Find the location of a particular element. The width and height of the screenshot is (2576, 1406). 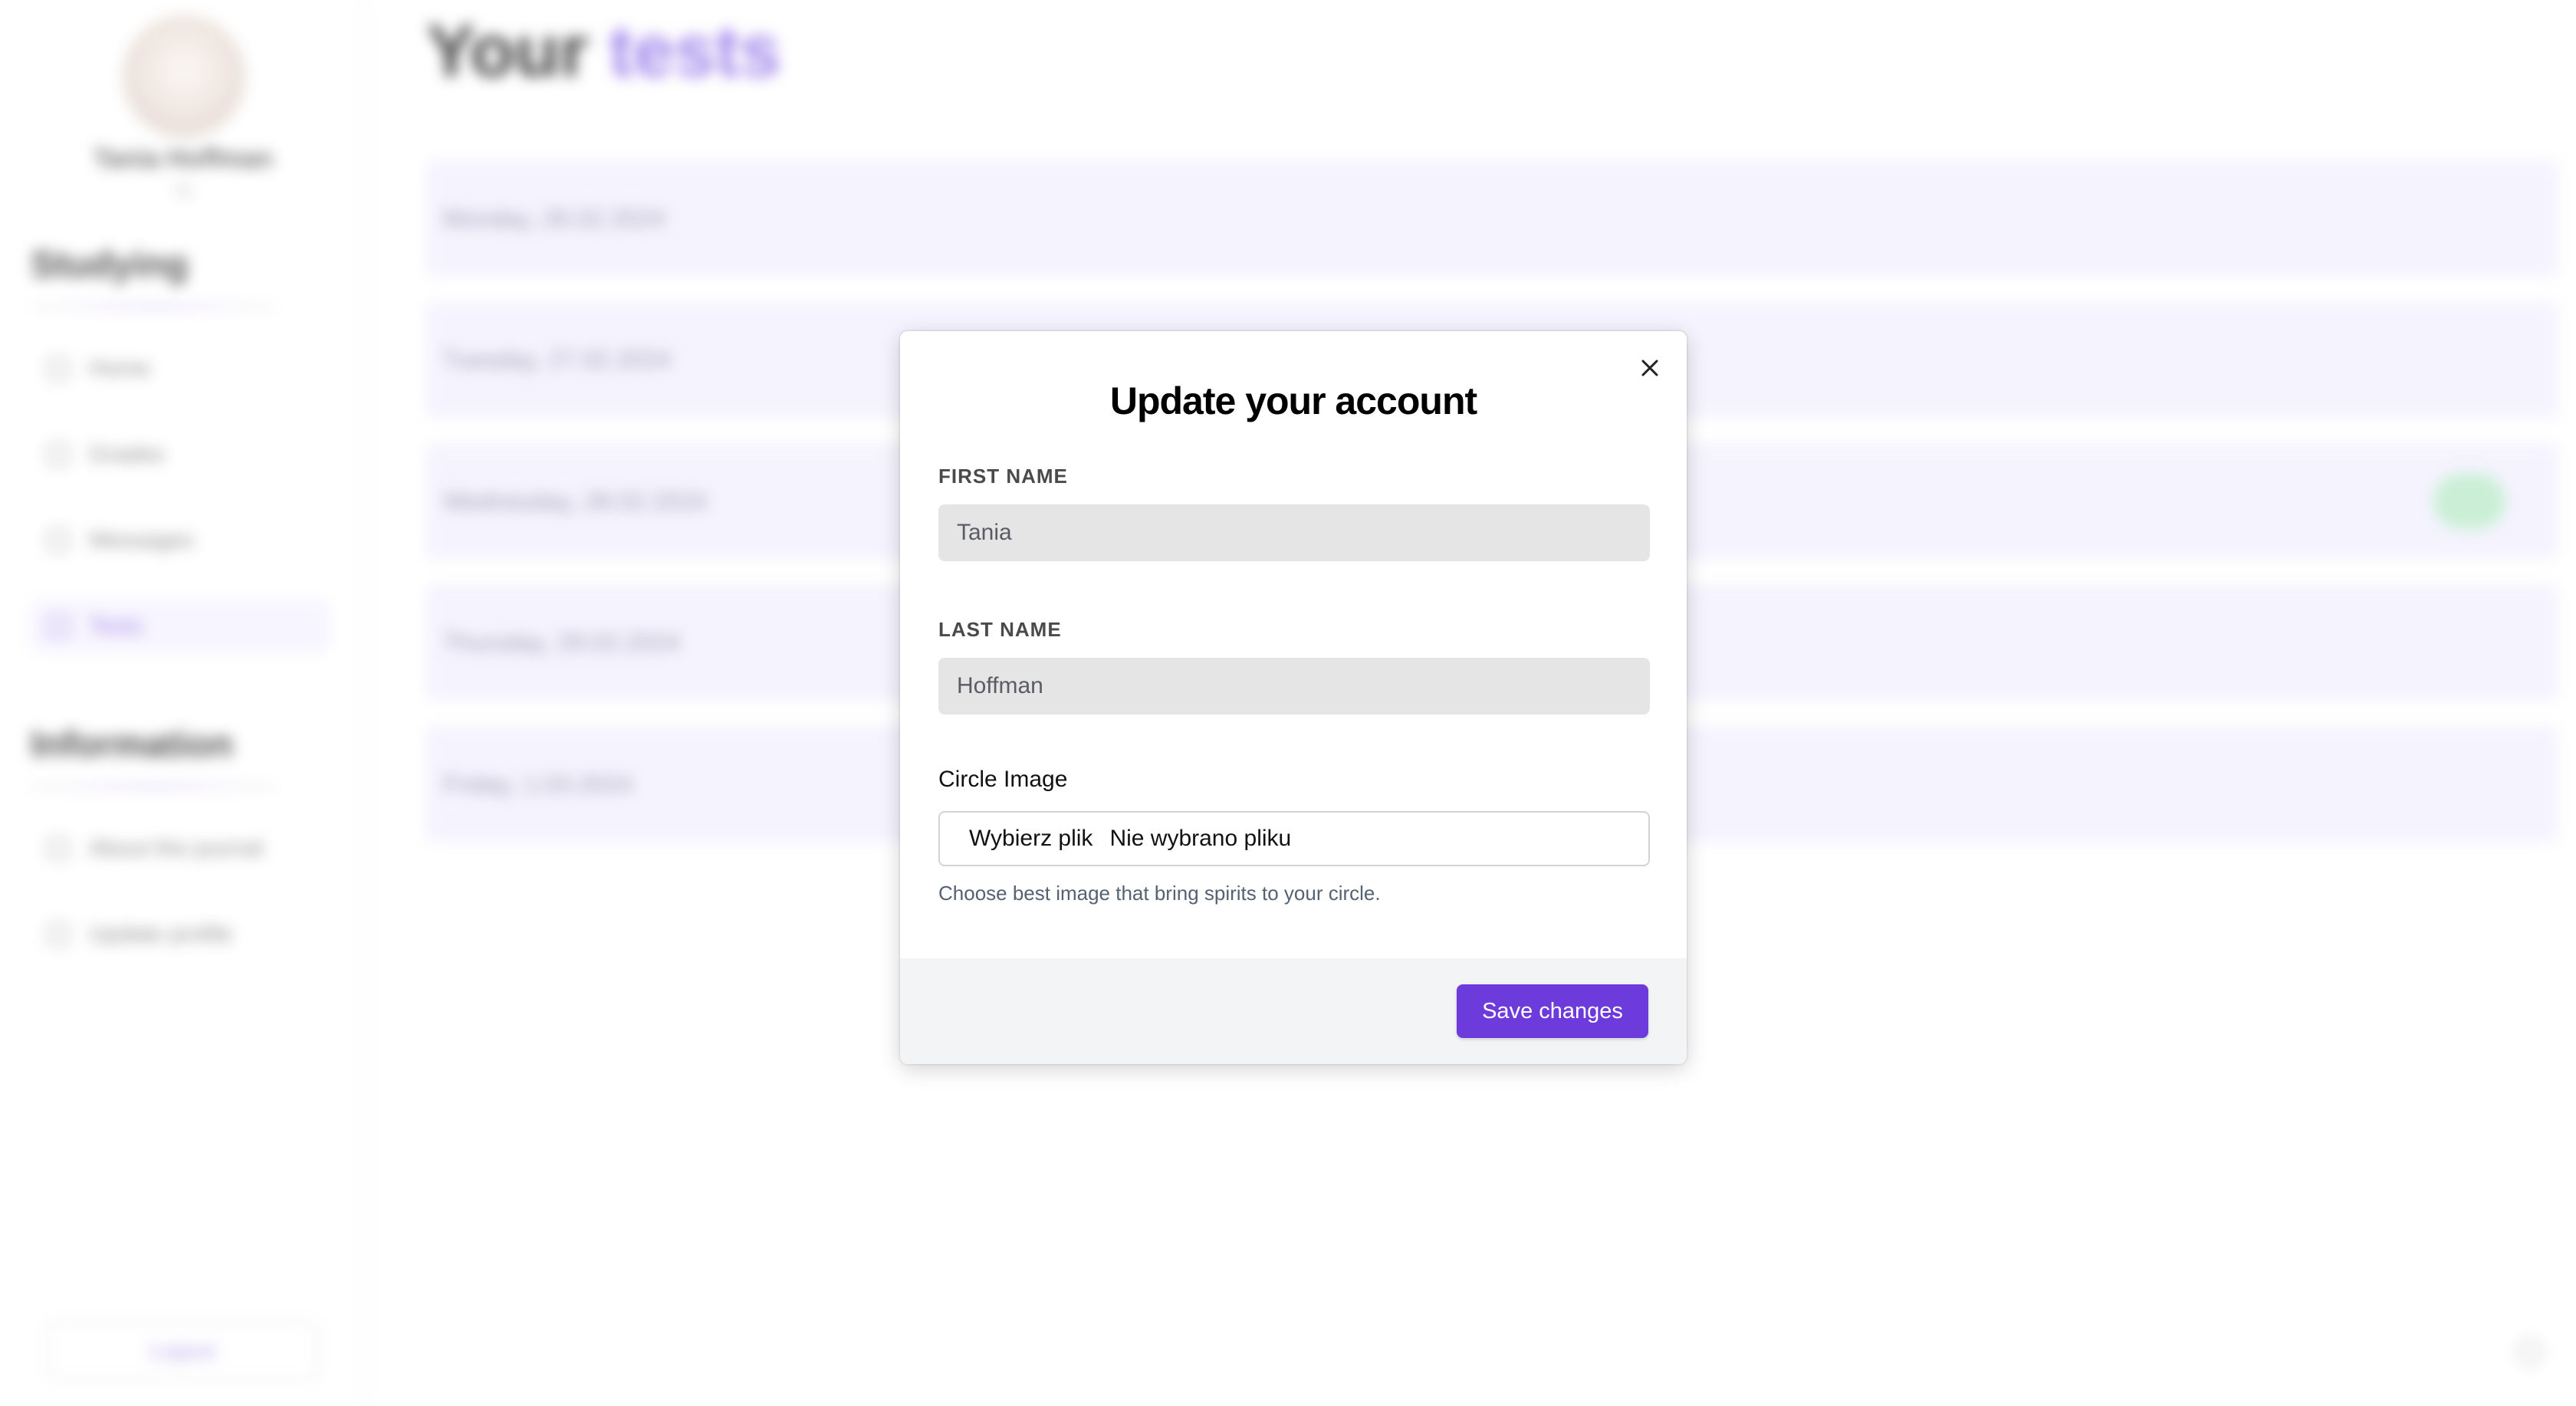

modal-title: Update your account is located at coordinates (1293, 400).